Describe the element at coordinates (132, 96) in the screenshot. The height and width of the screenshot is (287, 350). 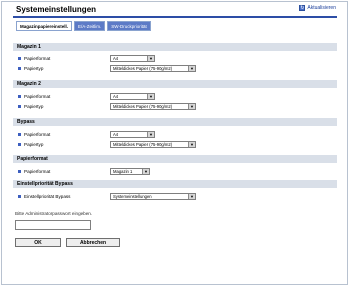
I see `magazin2-papierformat-select: A4 ▼` at that location.